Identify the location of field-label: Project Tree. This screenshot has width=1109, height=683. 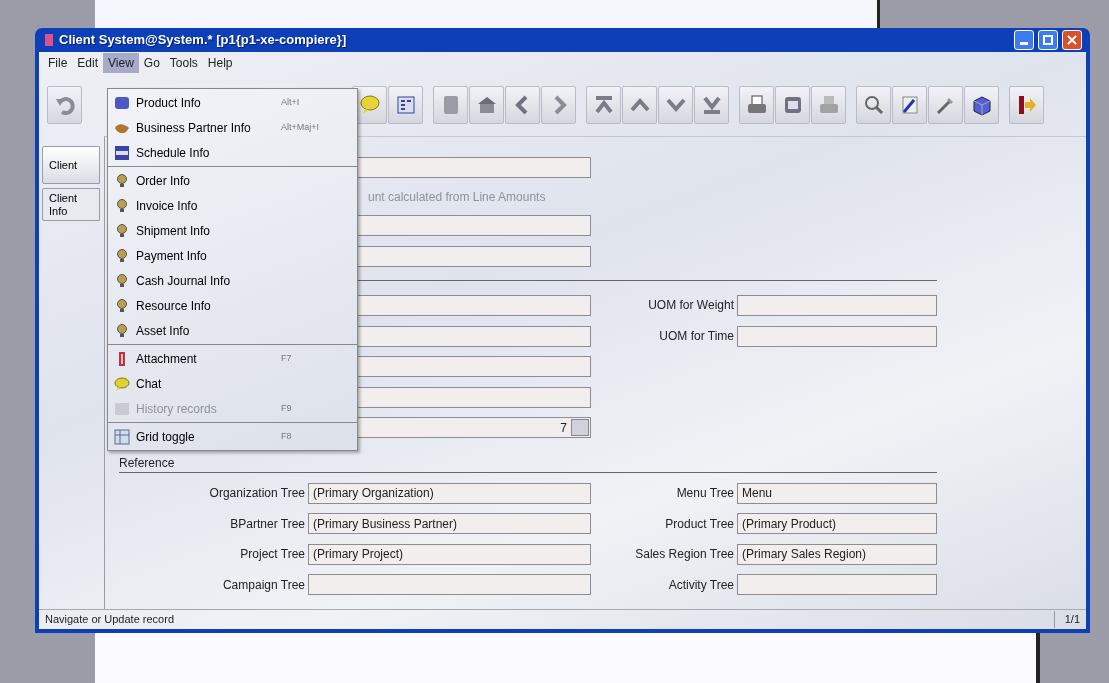
(272, 555).